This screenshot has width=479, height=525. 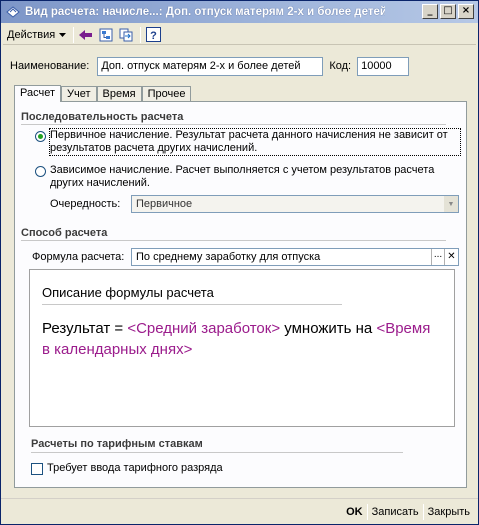 I want to click on formula-field: По среднему заработку для отпуска ... ✕, so click(x=295, y=257).